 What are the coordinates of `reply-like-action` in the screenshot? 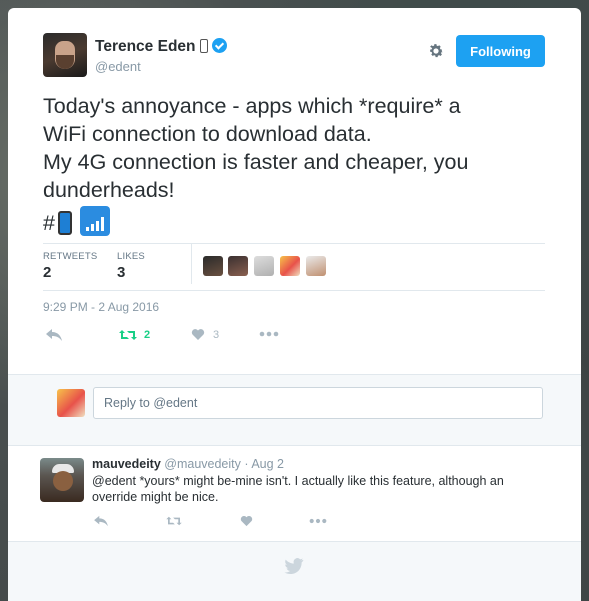 It's located at (246, 521).